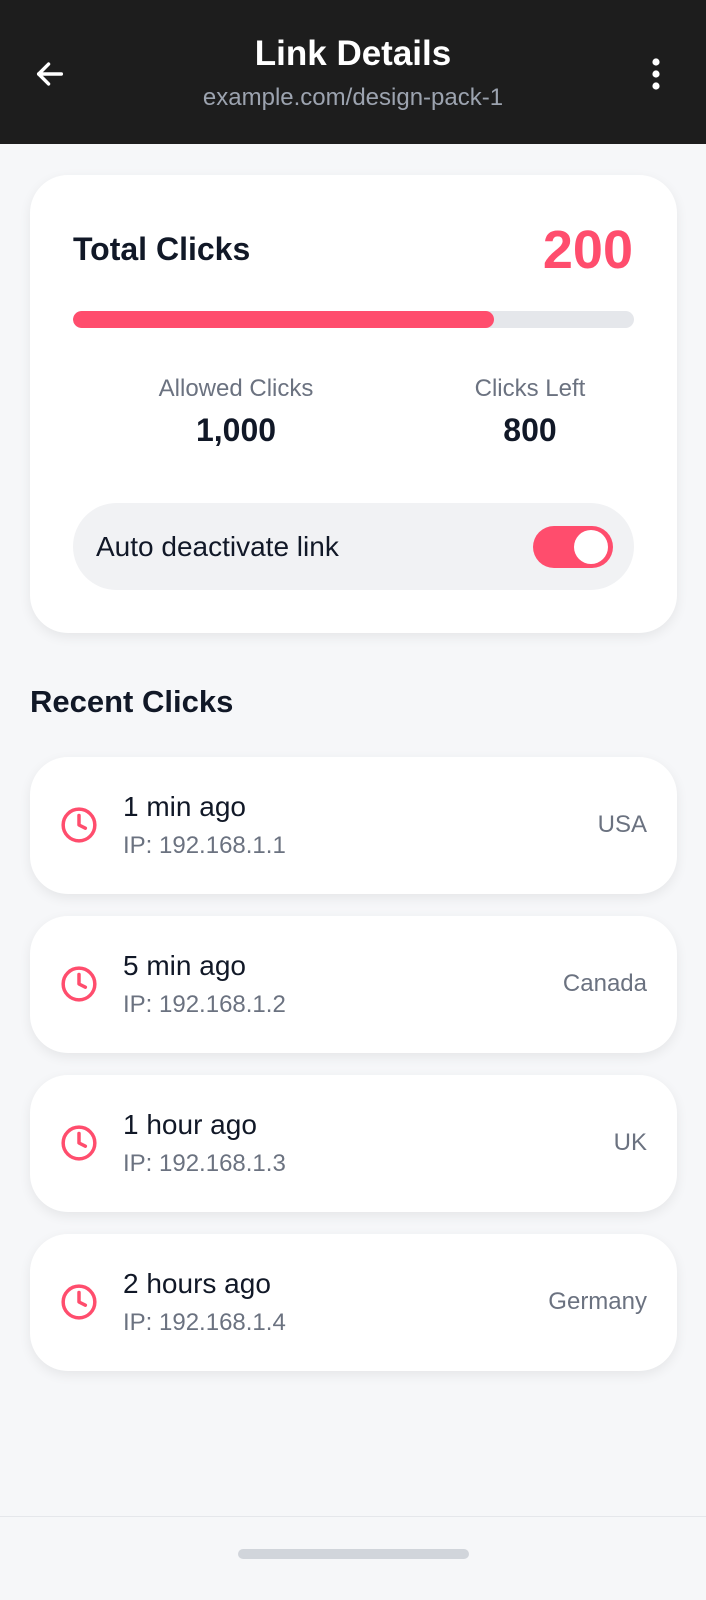 Image resolution: width=706 pixels, height=1600 pixels. I want to click on click-ip: IP: 192.168.1.4, so click(204, 1322).